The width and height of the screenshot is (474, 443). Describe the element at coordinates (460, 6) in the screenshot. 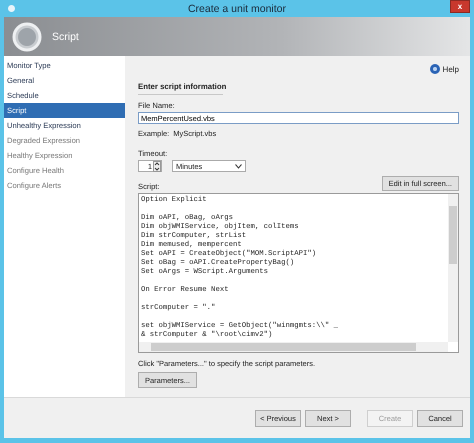

I see `close-button: x` at that location.